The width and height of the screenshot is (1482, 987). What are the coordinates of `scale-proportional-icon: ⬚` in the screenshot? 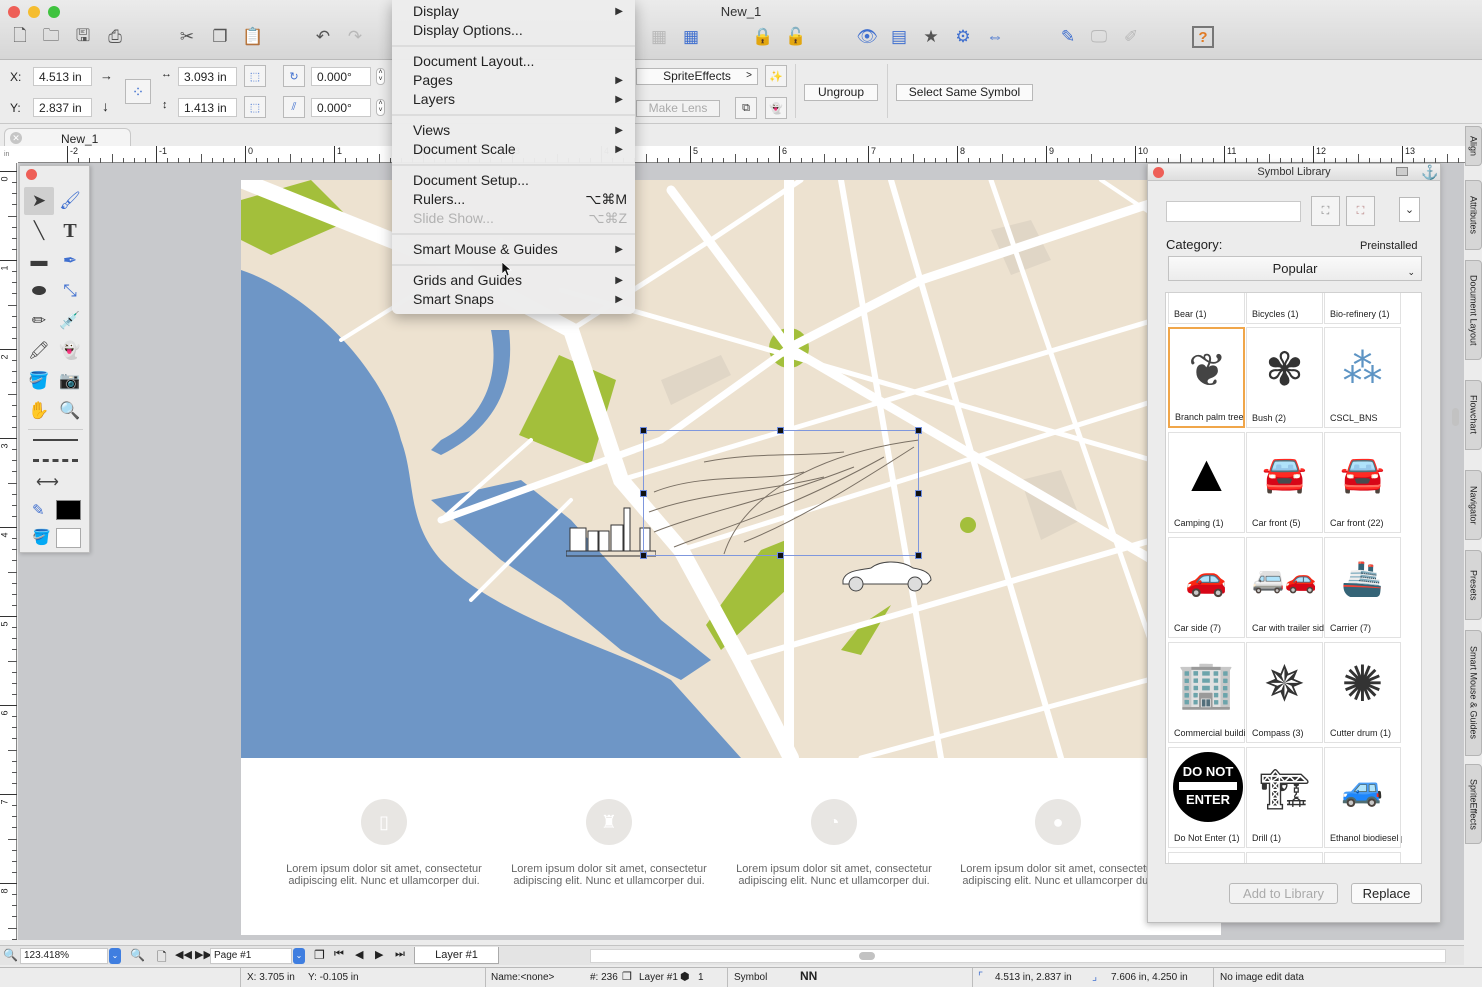 It's located at (255, 76).